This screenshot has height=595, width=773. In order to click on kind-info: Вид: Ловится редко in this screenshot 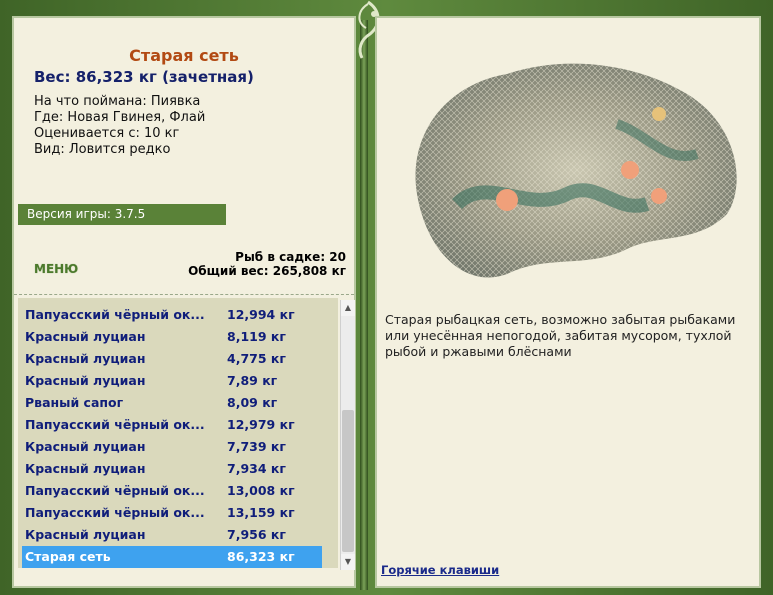, I will do `click(102, 149)`.